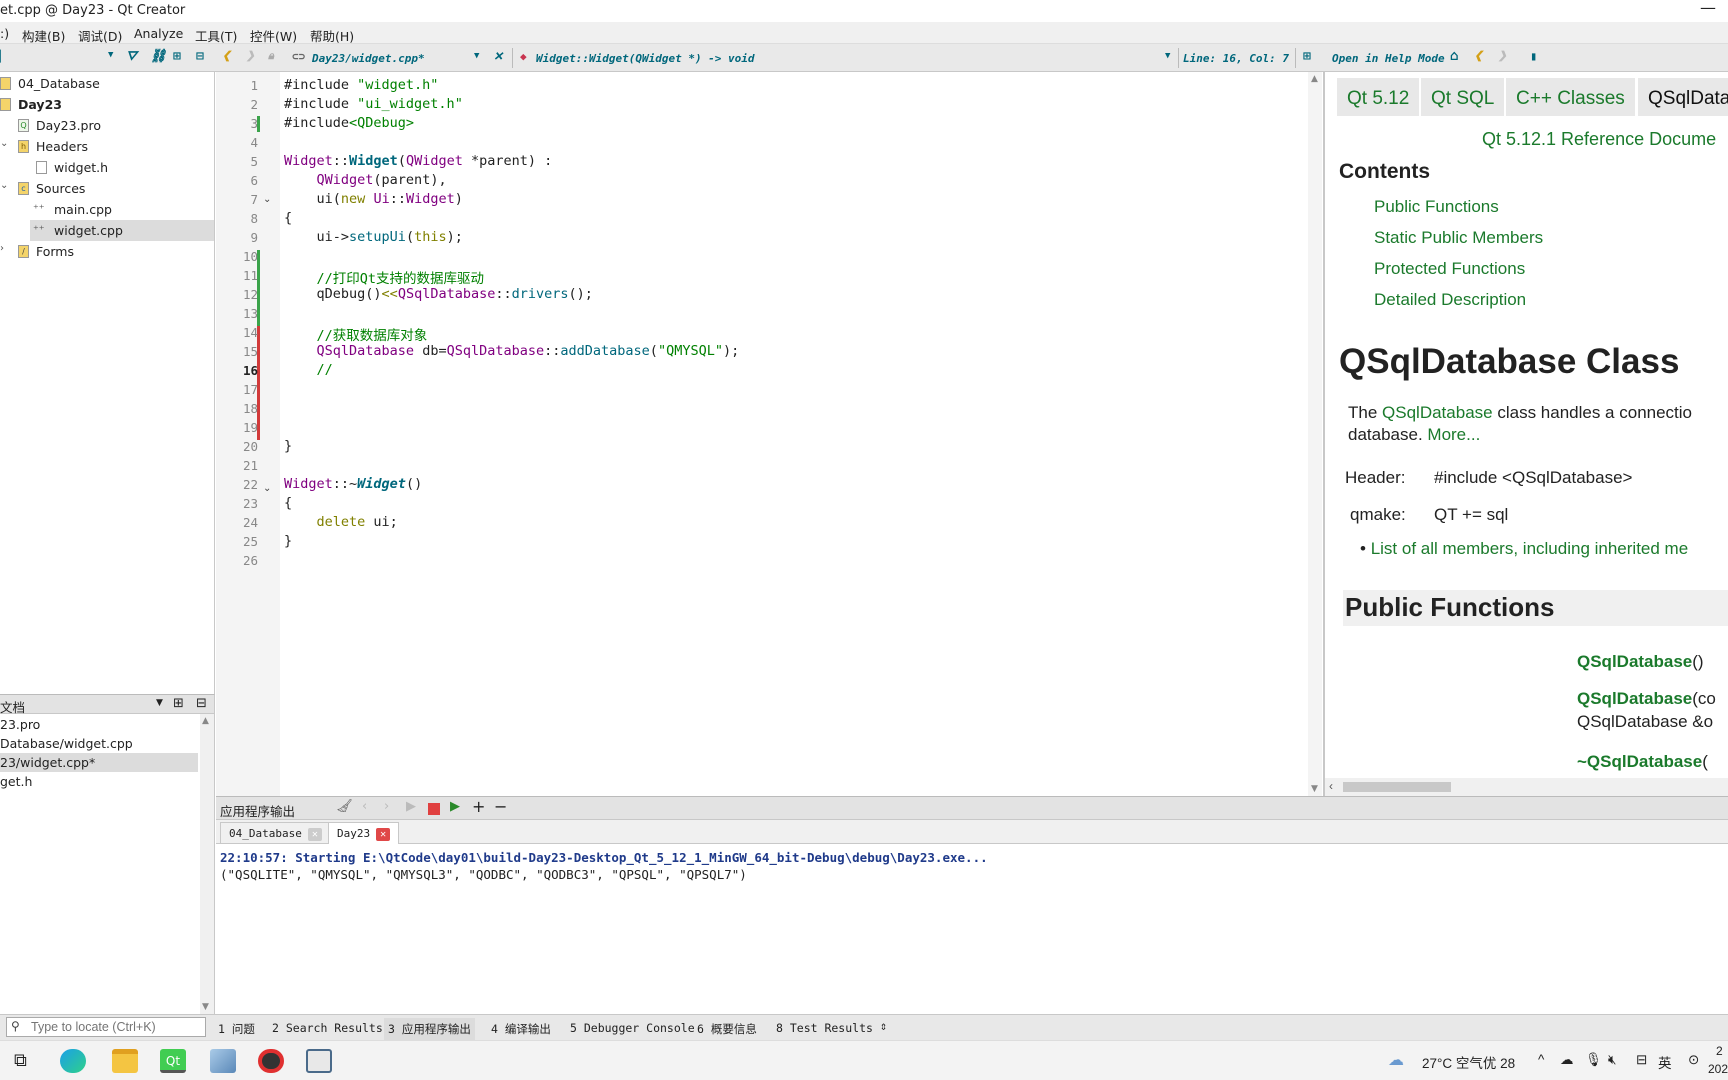  What do you see at coordinates (455, 806) in the screenshot?
I see `attach-run-icon: ▶` at bounding box center [455, 806].